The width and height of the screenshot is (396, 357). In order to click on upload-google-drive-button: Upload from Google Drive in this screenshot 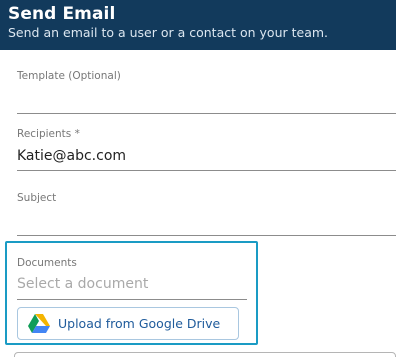, I will do `click(128, 323)`.